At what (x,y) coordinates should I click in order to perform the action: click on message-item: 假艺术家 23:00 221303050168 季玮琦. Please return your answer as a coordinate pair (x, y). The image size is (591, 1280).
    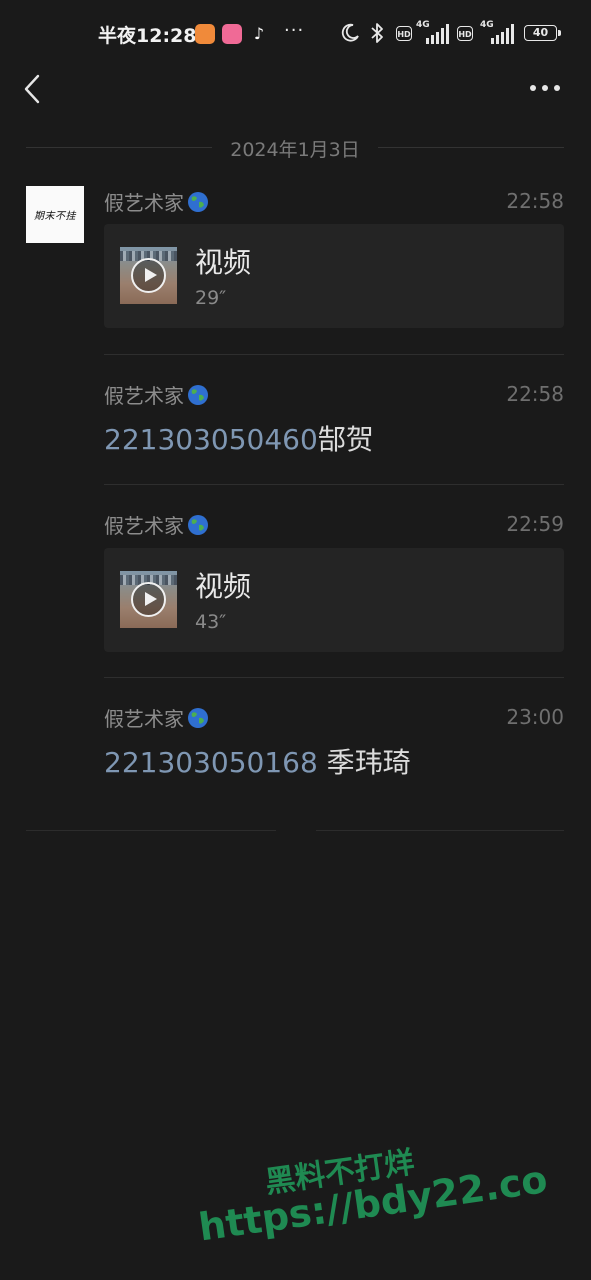
    Looking at the image, I should click on (334, 741).